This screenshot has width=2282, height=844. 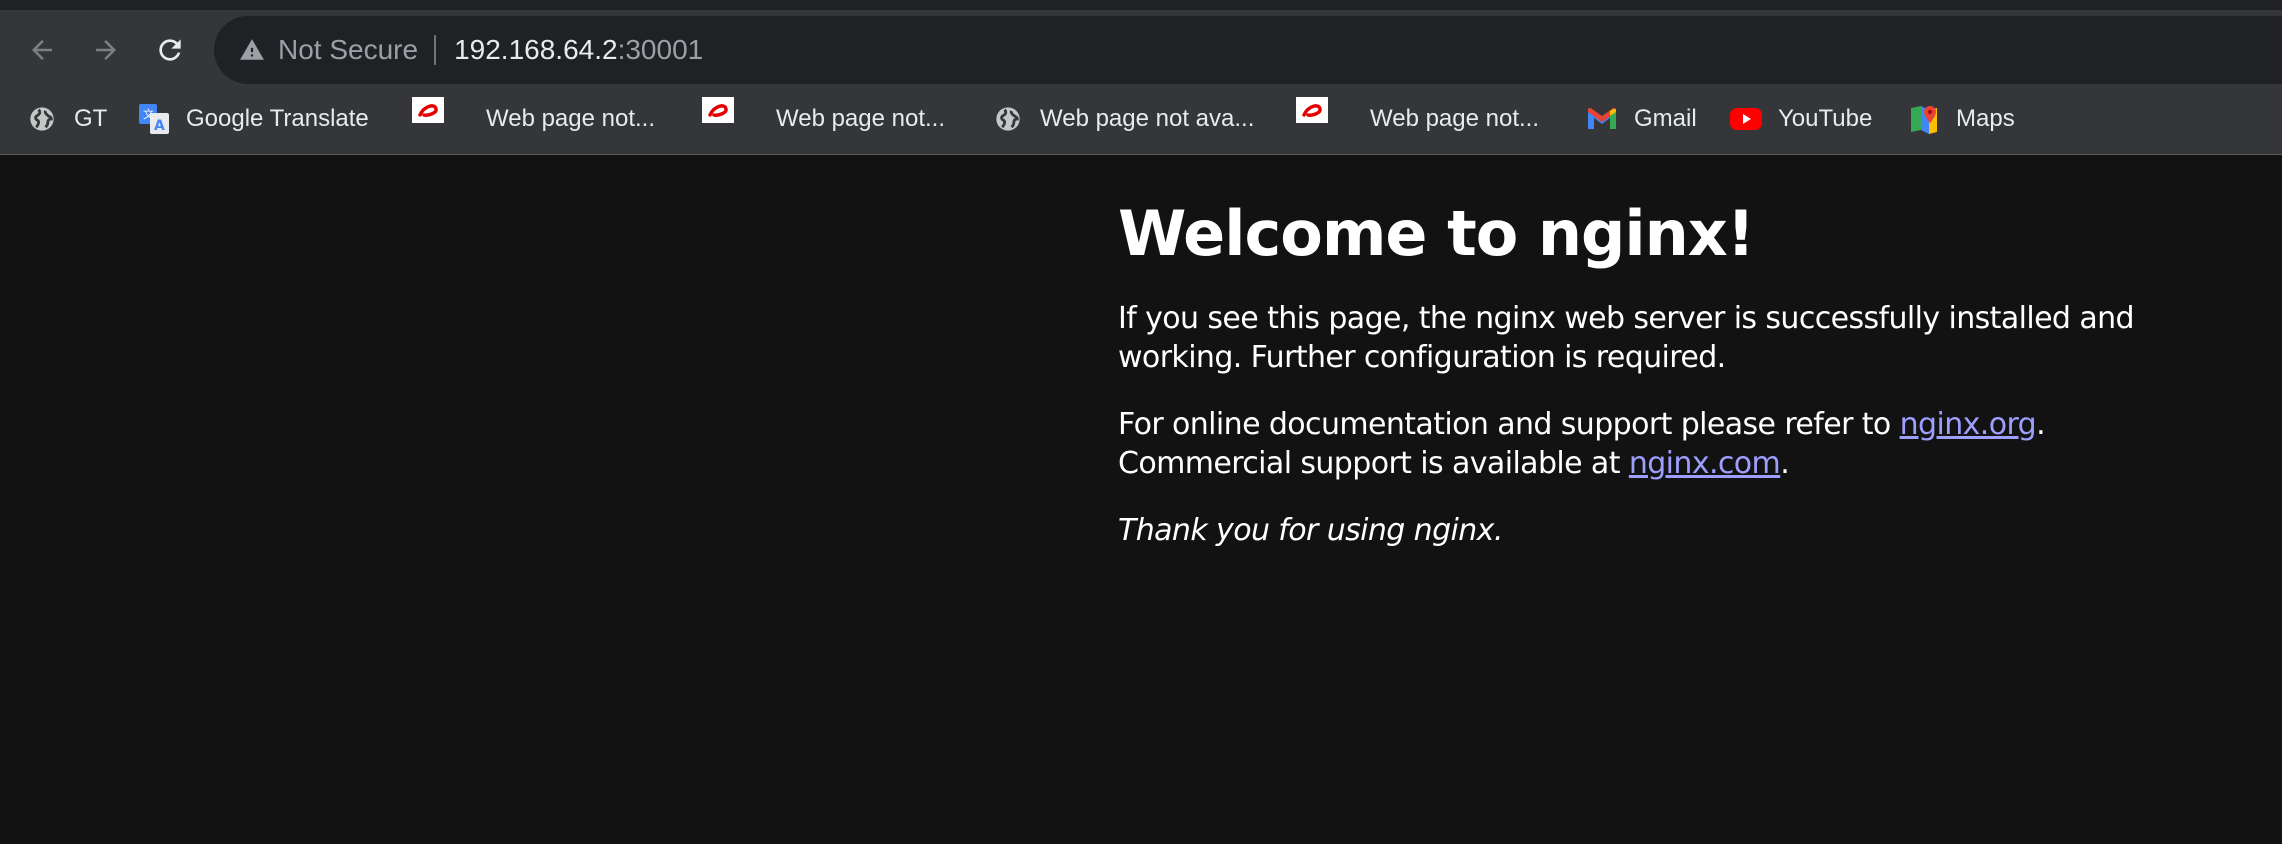 I want to click on youtube-icon, so click(x=1746, y=119).